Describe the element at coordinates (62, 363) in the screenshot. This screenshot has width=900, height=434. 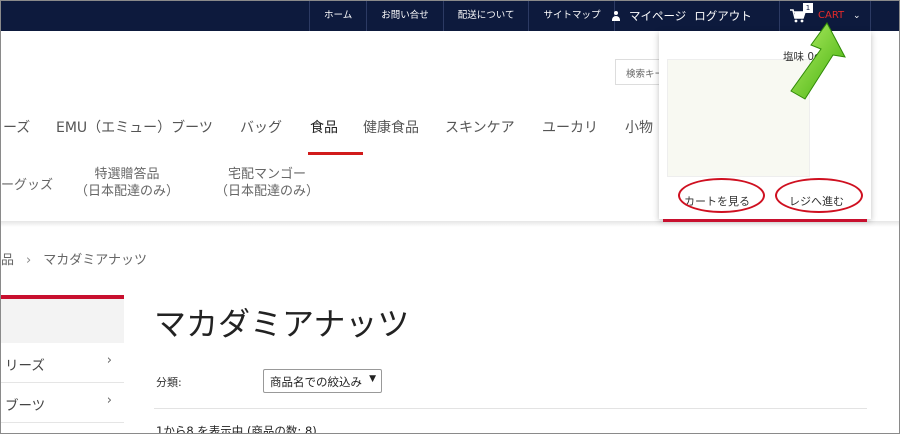
I see `sidebar-item: リーズ ›` at that location.